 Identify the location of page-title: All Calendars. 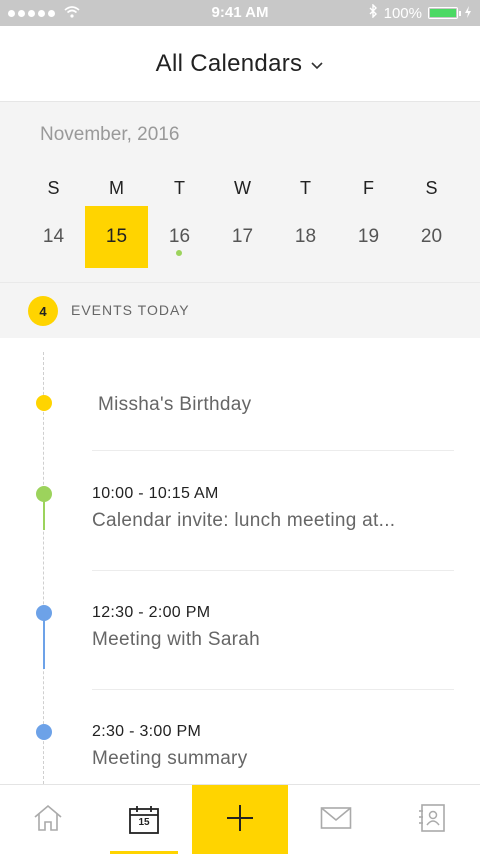
(229, 63).